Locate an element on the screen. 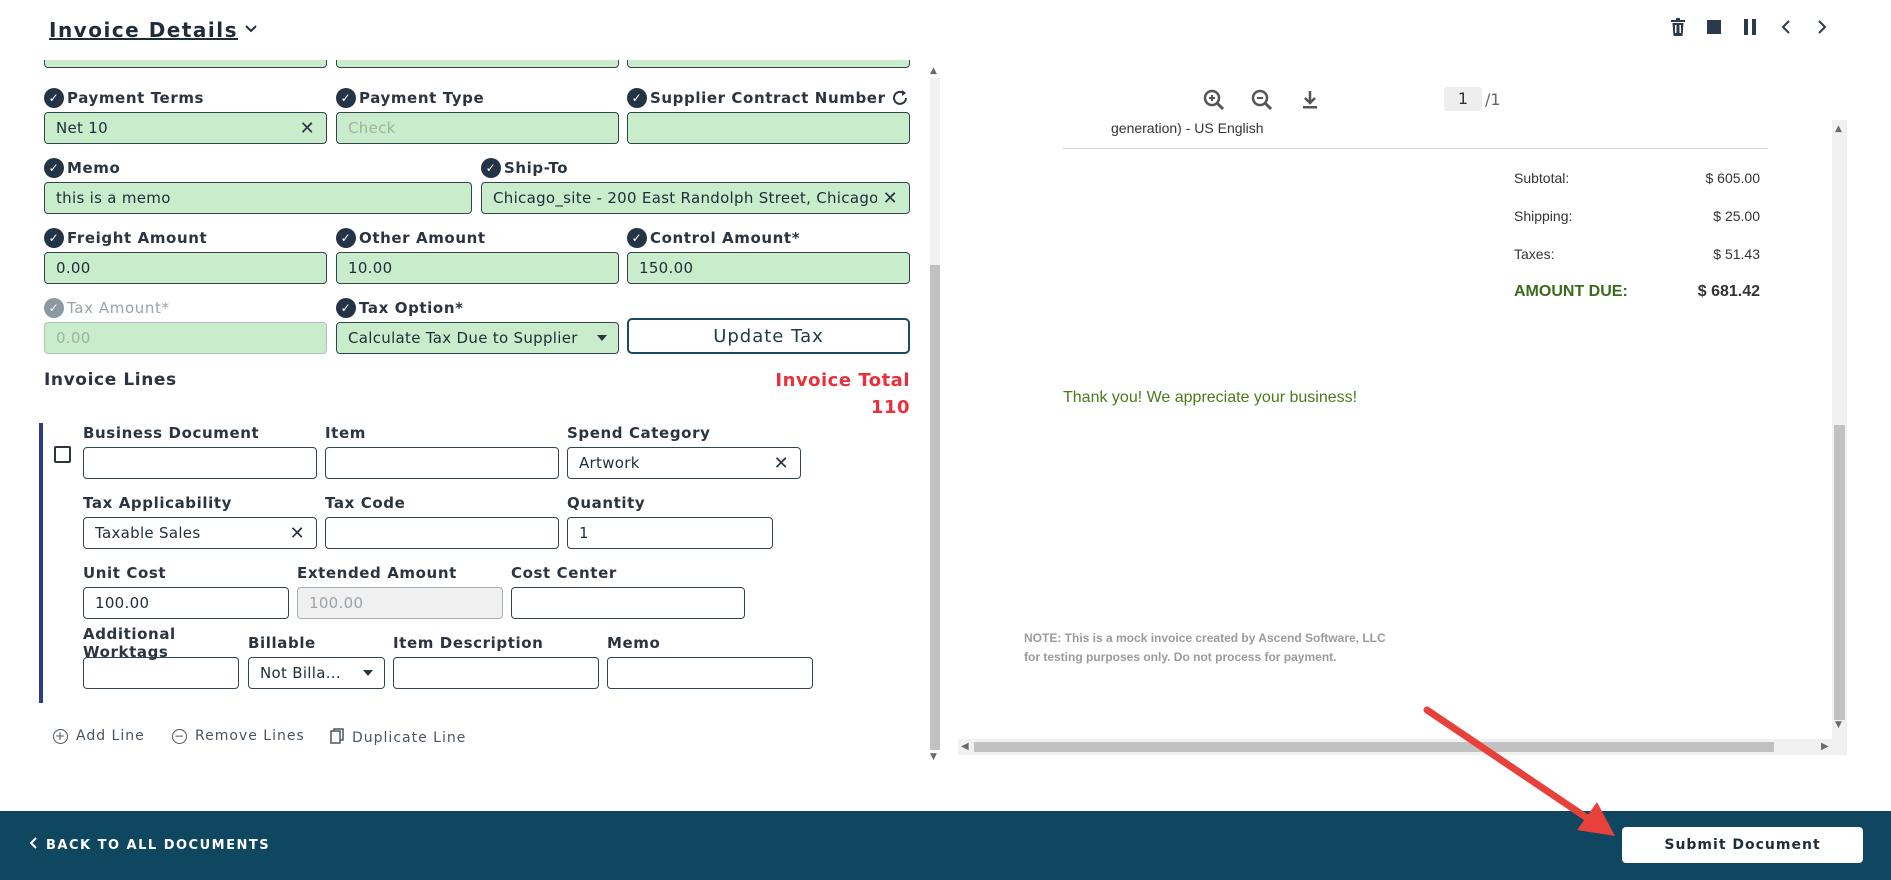 The height and width of the screenshot is (880, 1891). item-input is located at coordinates (442, 463).